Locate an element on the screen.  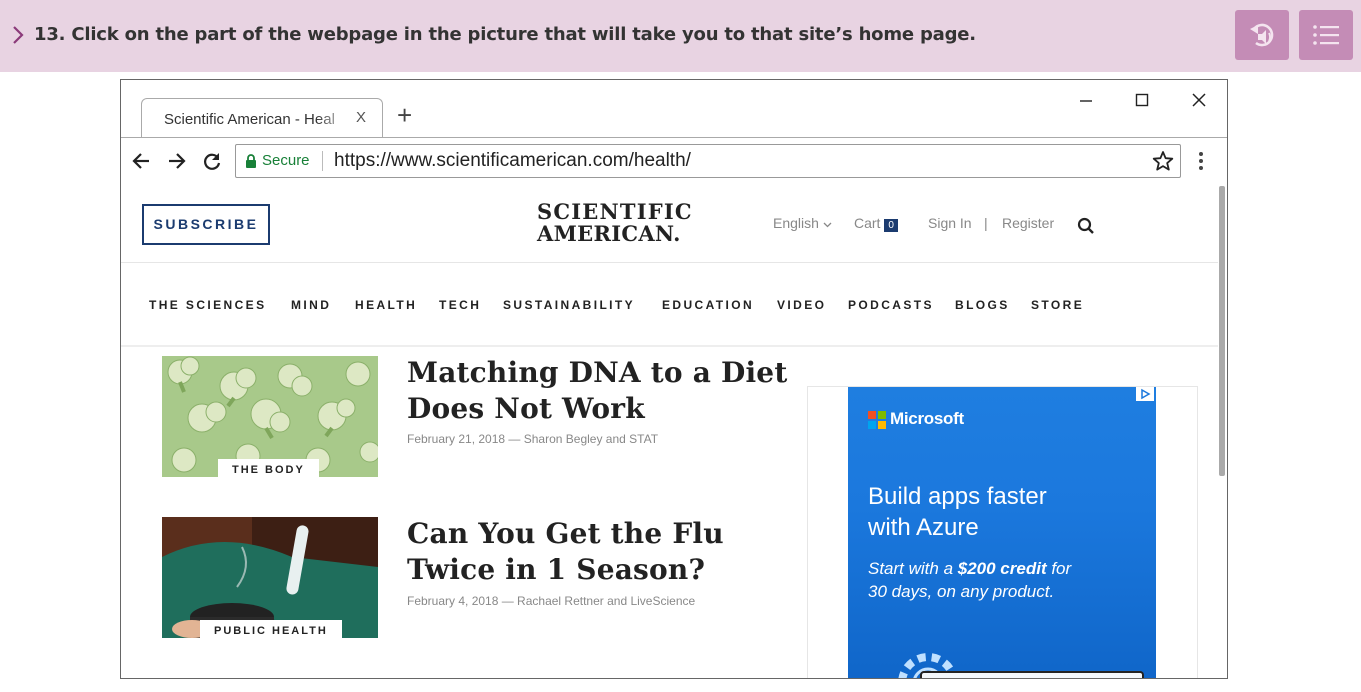
forward-button is located at coordinates (177, 161).